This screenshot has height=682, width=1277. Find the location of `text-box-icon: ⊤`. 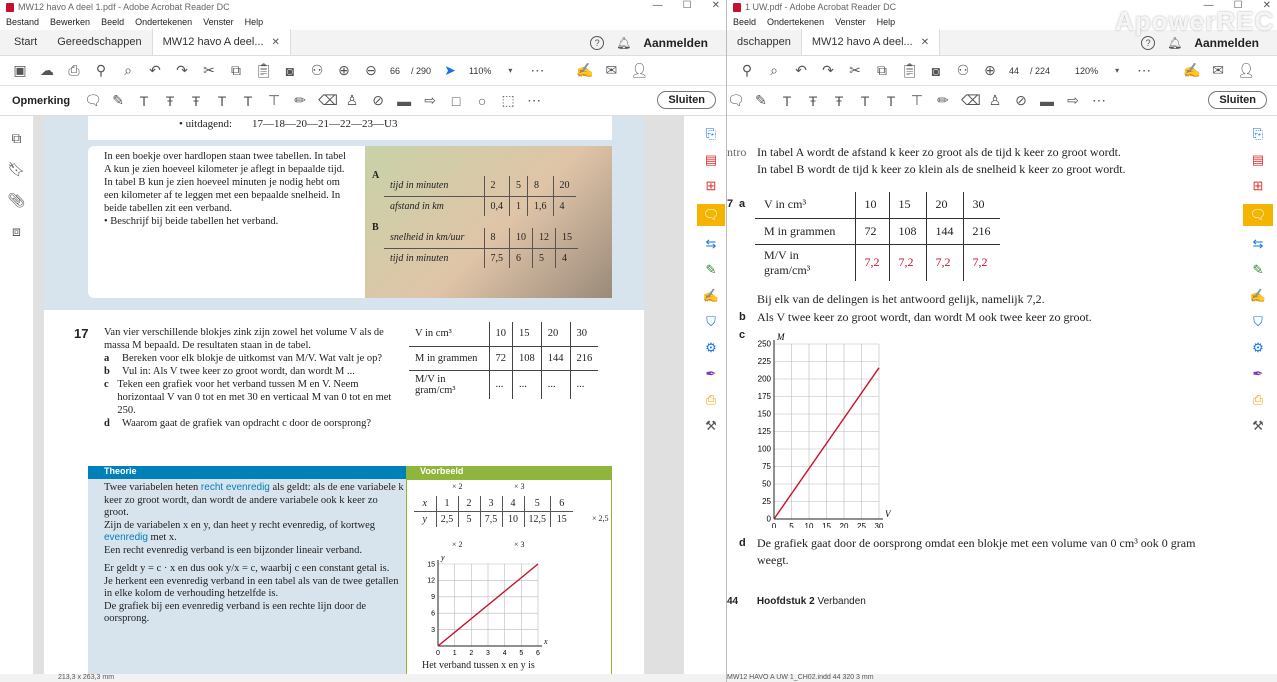

text-box-icon: ⊤ is located at coordinates (274, 100).